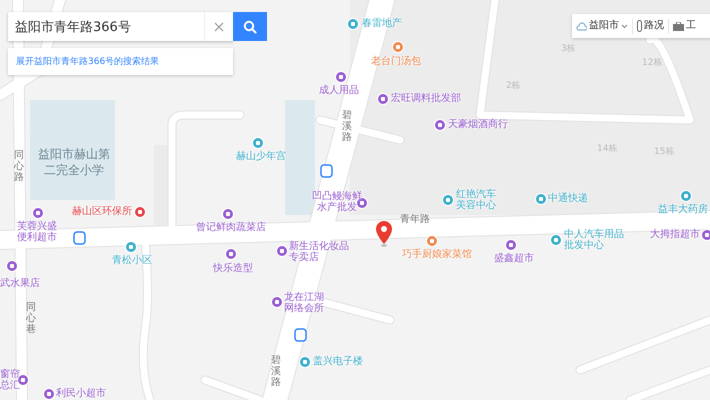 This screenshot has height=400, width=710. I want to click on school-area-label: 益阳市赫山第二完全小学, so click(74, 162).